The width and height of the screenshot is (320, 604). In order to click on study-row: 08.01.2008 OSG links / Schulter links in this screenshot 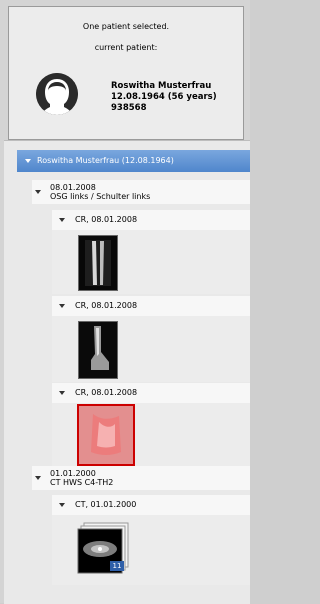, I will do `click(141, 192)`.